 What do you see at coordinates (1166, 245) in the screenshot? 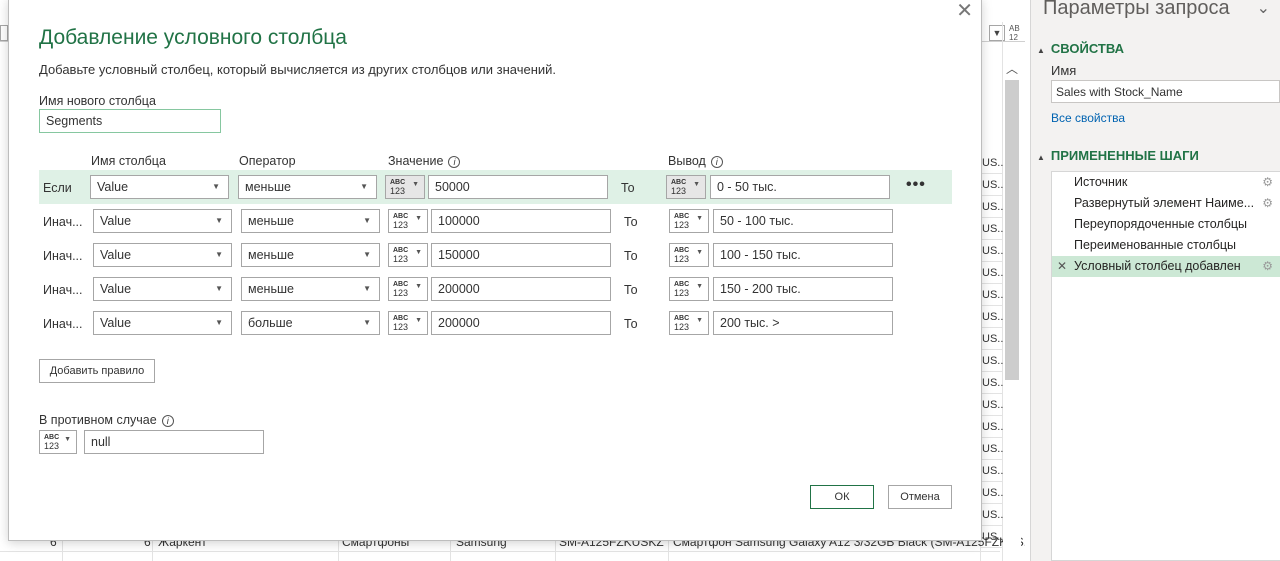
I see `applied-step-item: Переименованные столбцы` at bounding box center [1166, 245].